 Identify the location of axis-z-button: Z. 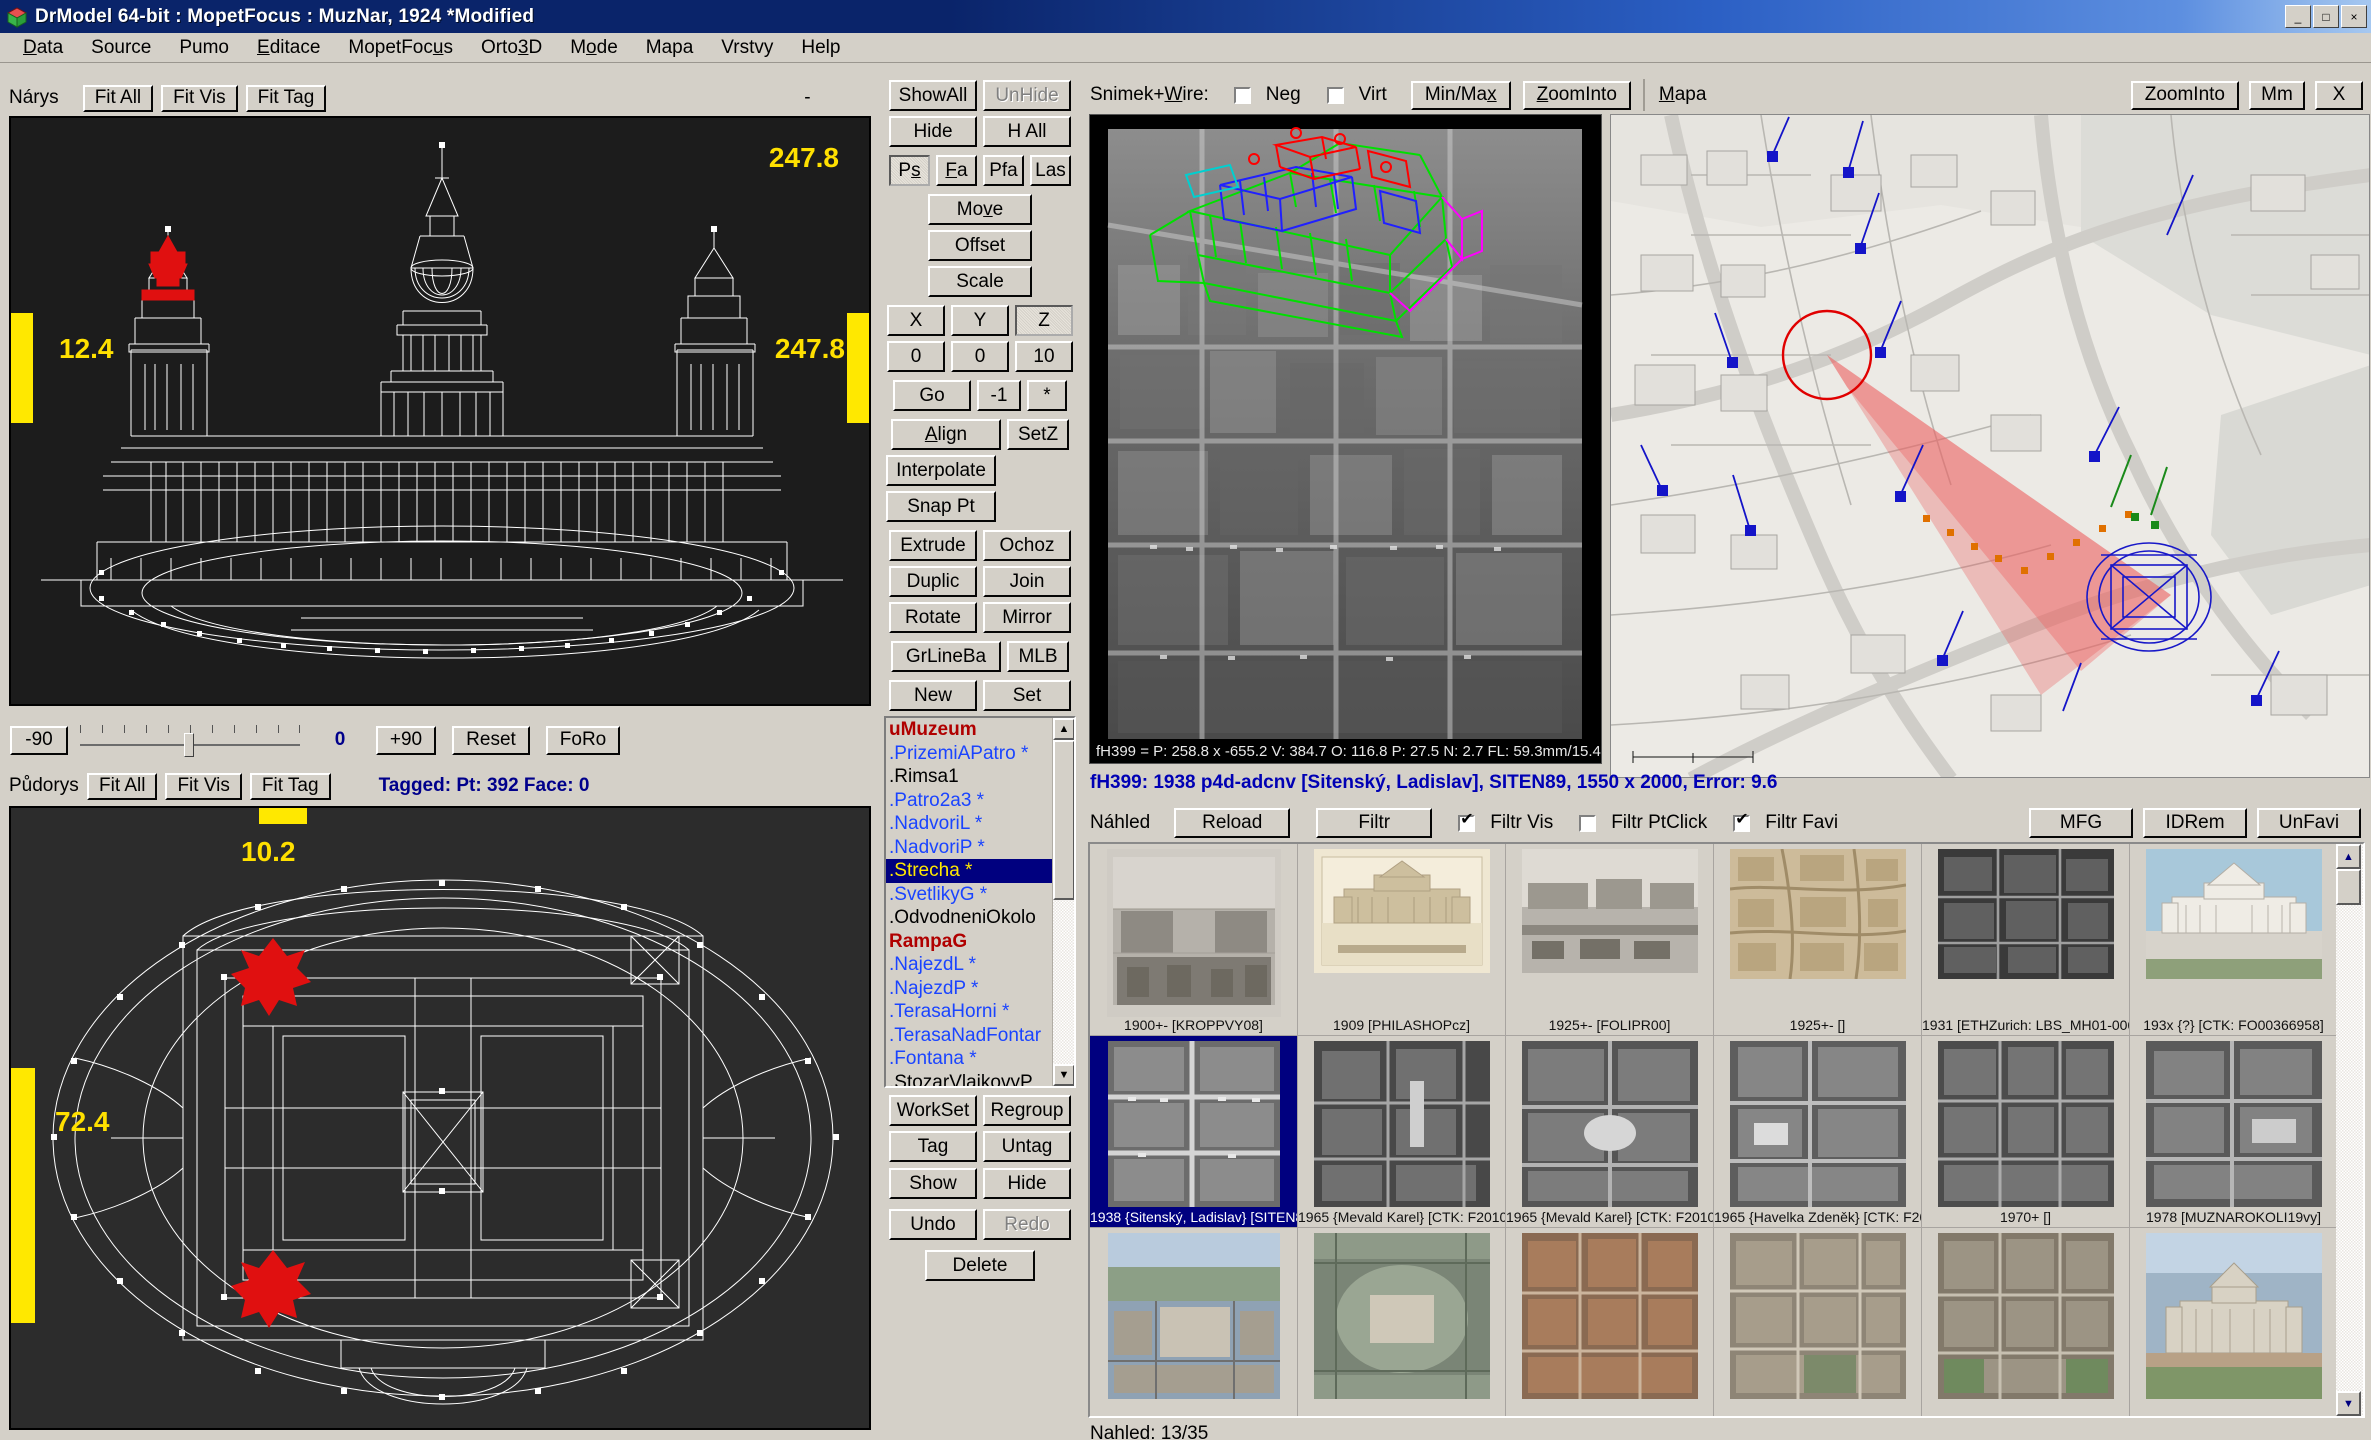
(1044, 320).